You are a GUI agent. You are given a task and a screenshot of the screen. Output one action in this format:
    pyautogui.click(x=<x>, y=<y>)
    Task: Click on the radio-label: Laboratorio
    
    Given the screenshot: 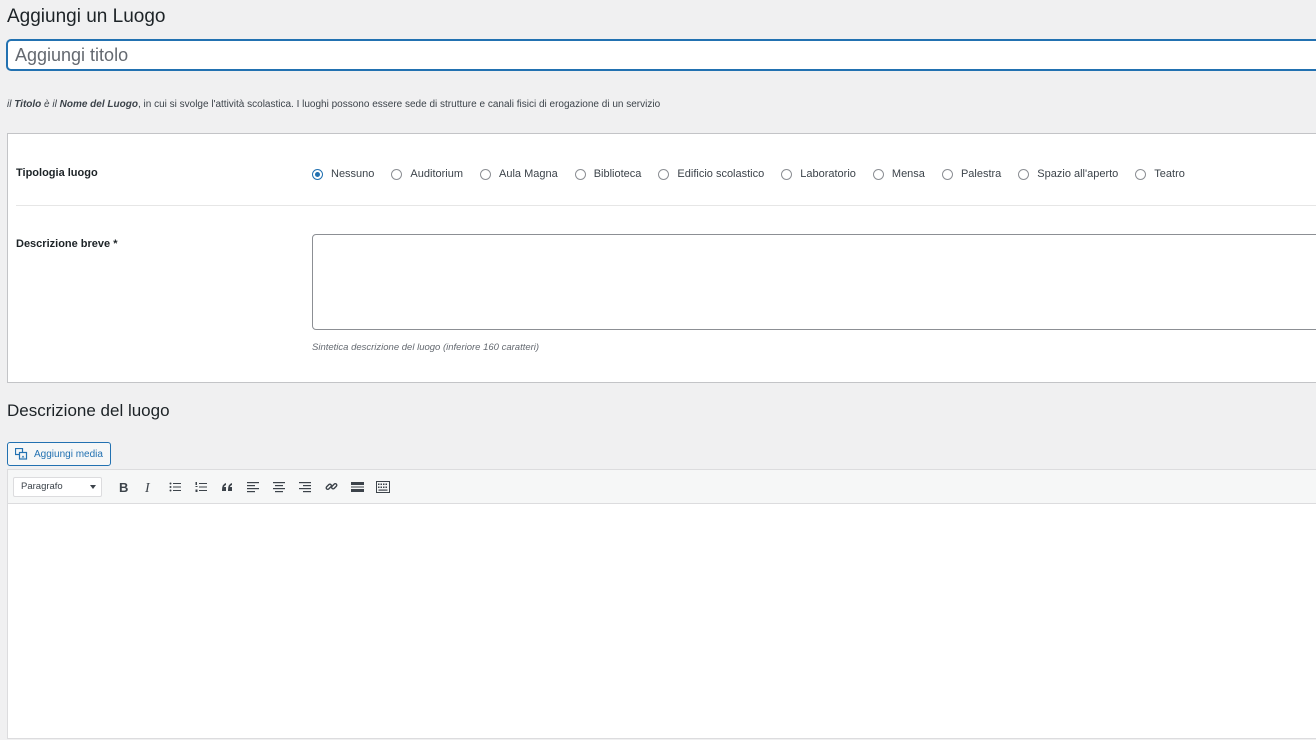 What is the action you would take?
    pyautogui.click(x=828, y=174)
    